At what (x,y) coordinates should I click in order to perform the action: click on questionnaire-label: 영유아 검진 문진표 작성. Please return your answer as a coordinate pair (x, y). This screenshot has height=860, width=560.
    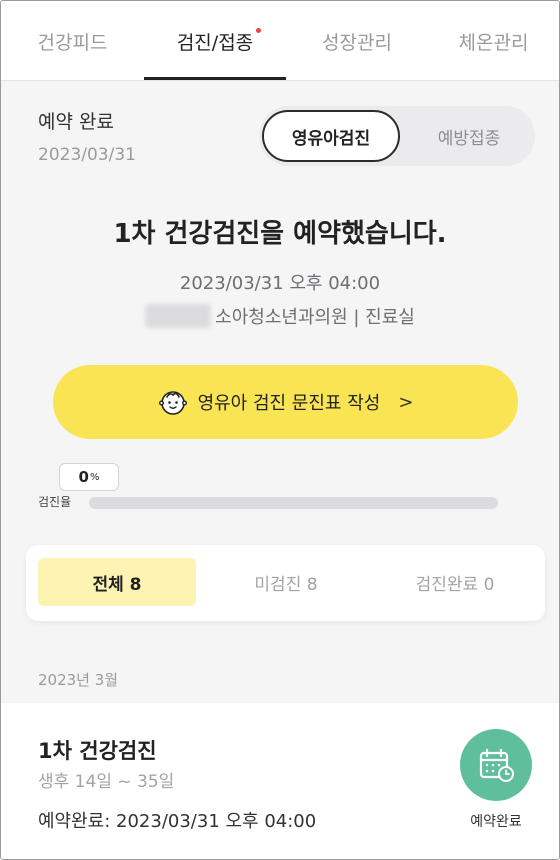
    Looking at the image, I should click on (289, 403).